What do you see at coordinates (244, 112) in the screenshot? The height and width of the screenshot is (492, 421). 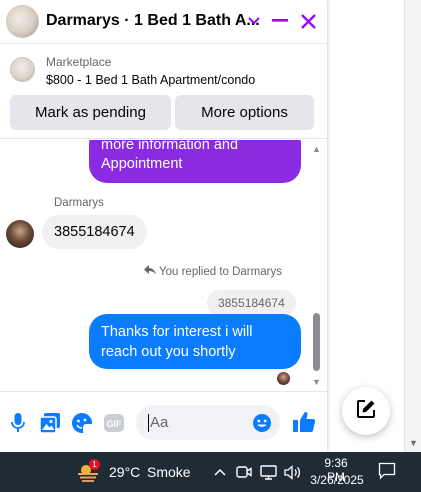 I see `more-options-button: More options` at bounding box center [244, 112].